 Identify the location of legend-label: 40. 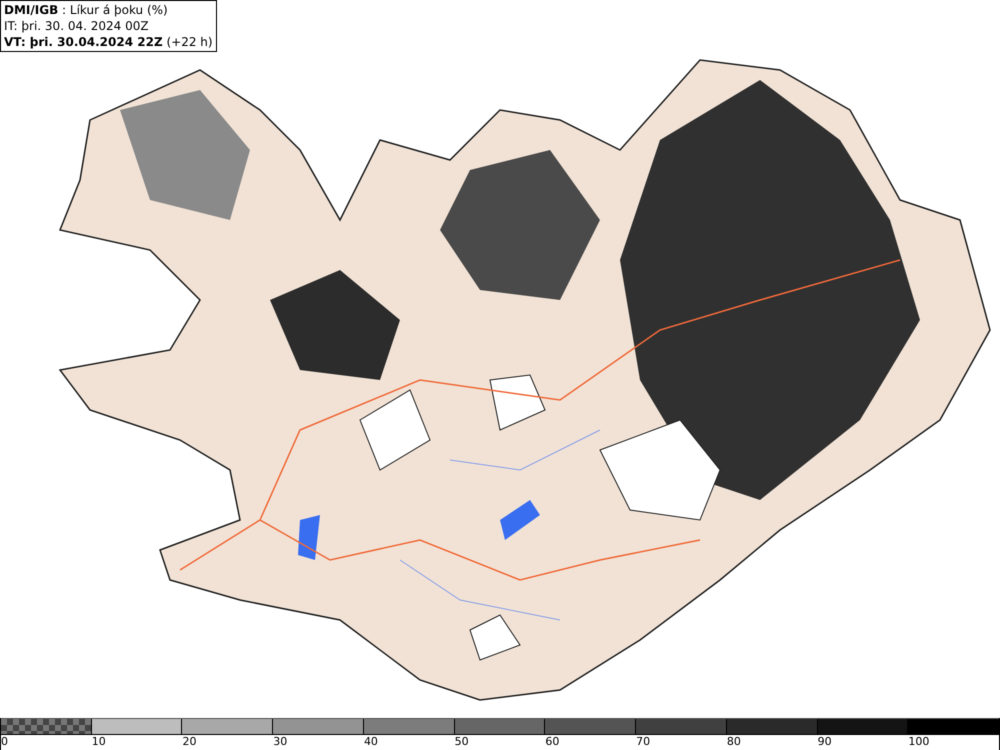
(371, 741).